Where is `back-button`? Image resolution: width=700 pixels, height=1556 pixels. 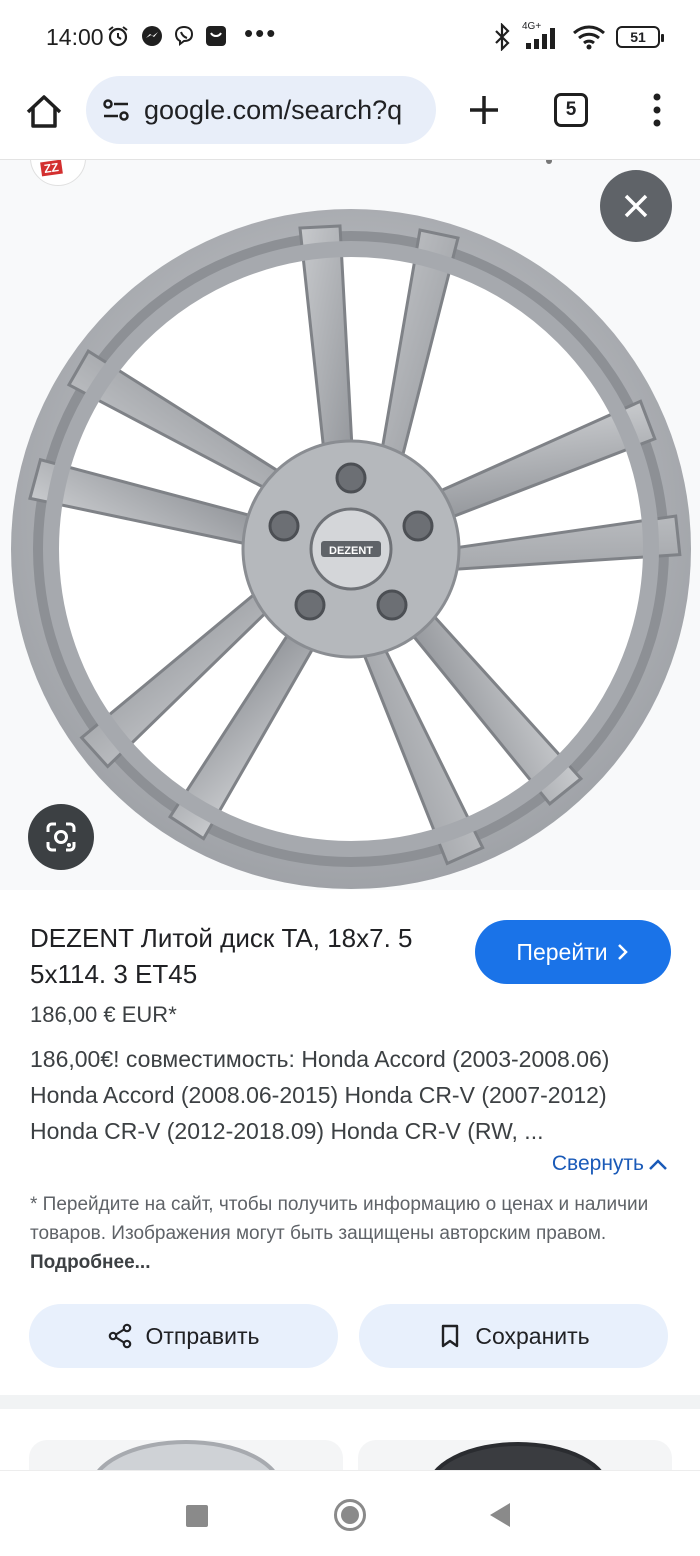 back-button is located at coordinates (500, 1515).